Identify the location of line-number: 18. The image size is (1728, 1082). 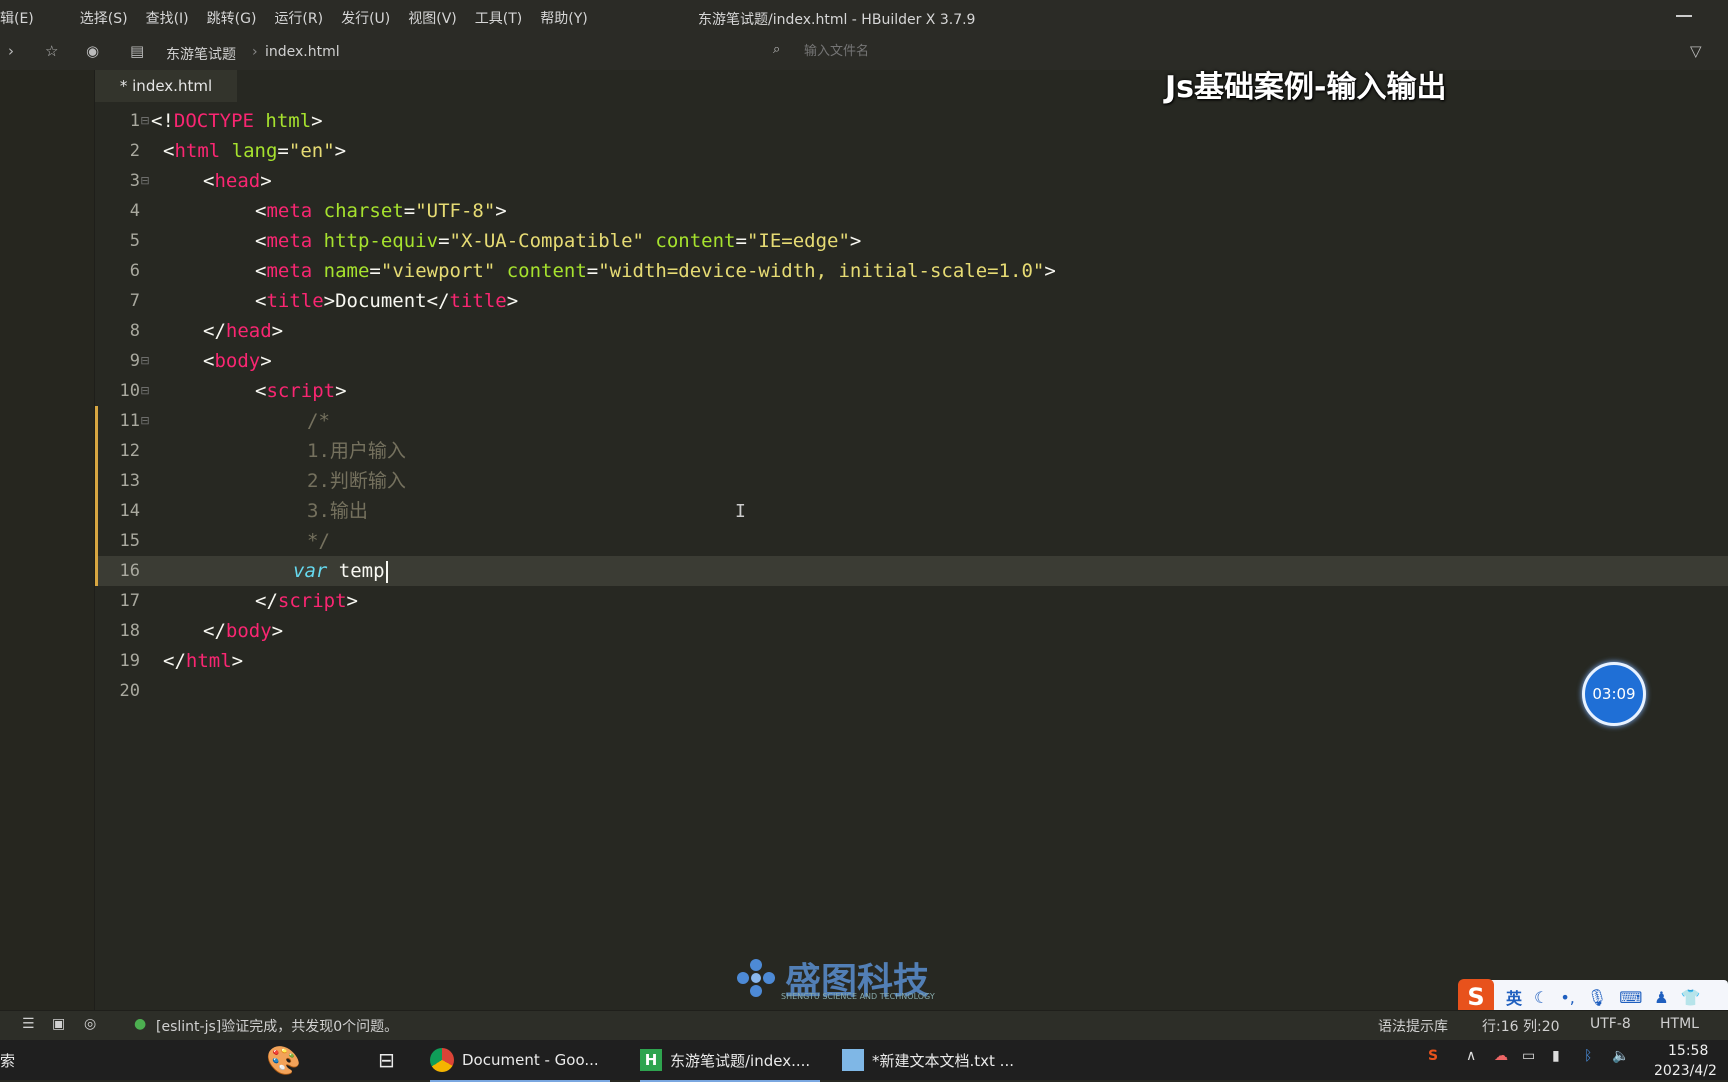
(129, 631).